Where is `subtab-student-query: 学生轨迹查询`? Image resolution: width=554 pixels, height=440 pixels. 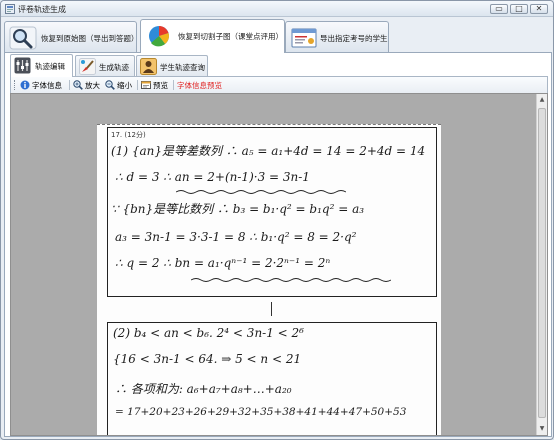 subtab-student-query: 学生轨迹查询 is located at coordinates (172, 65).